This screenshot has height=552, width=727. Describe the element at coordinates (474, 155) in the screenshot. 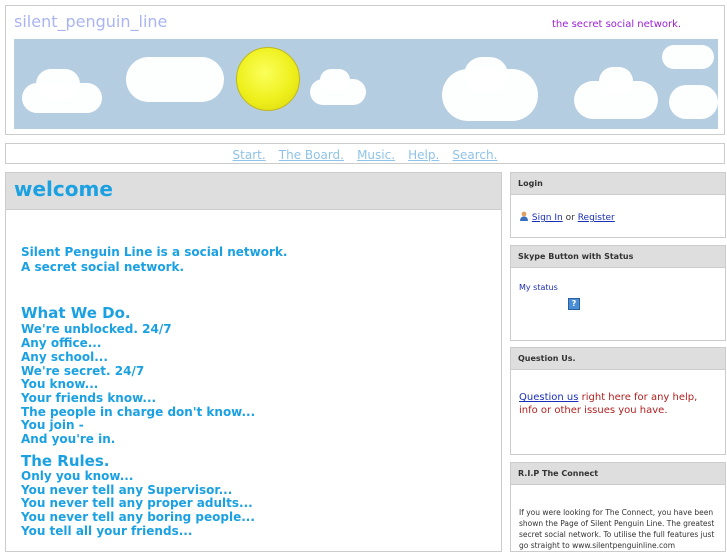

I see `nav-search: Search.` at that location.